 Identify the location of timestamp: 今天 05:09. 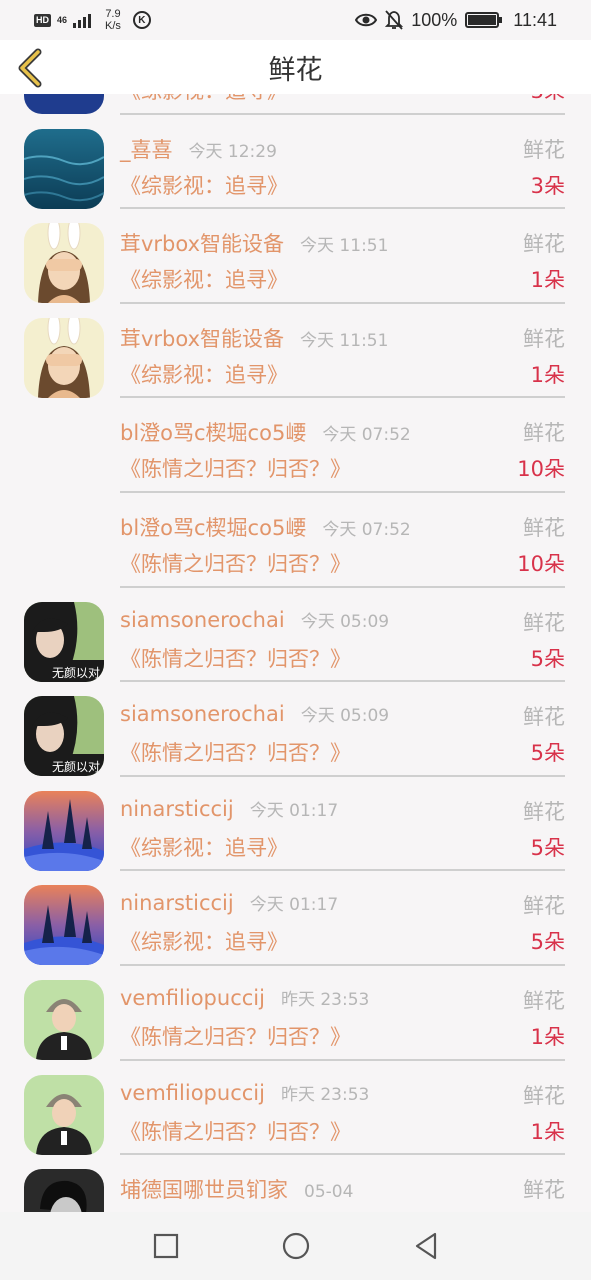
(345, 716).